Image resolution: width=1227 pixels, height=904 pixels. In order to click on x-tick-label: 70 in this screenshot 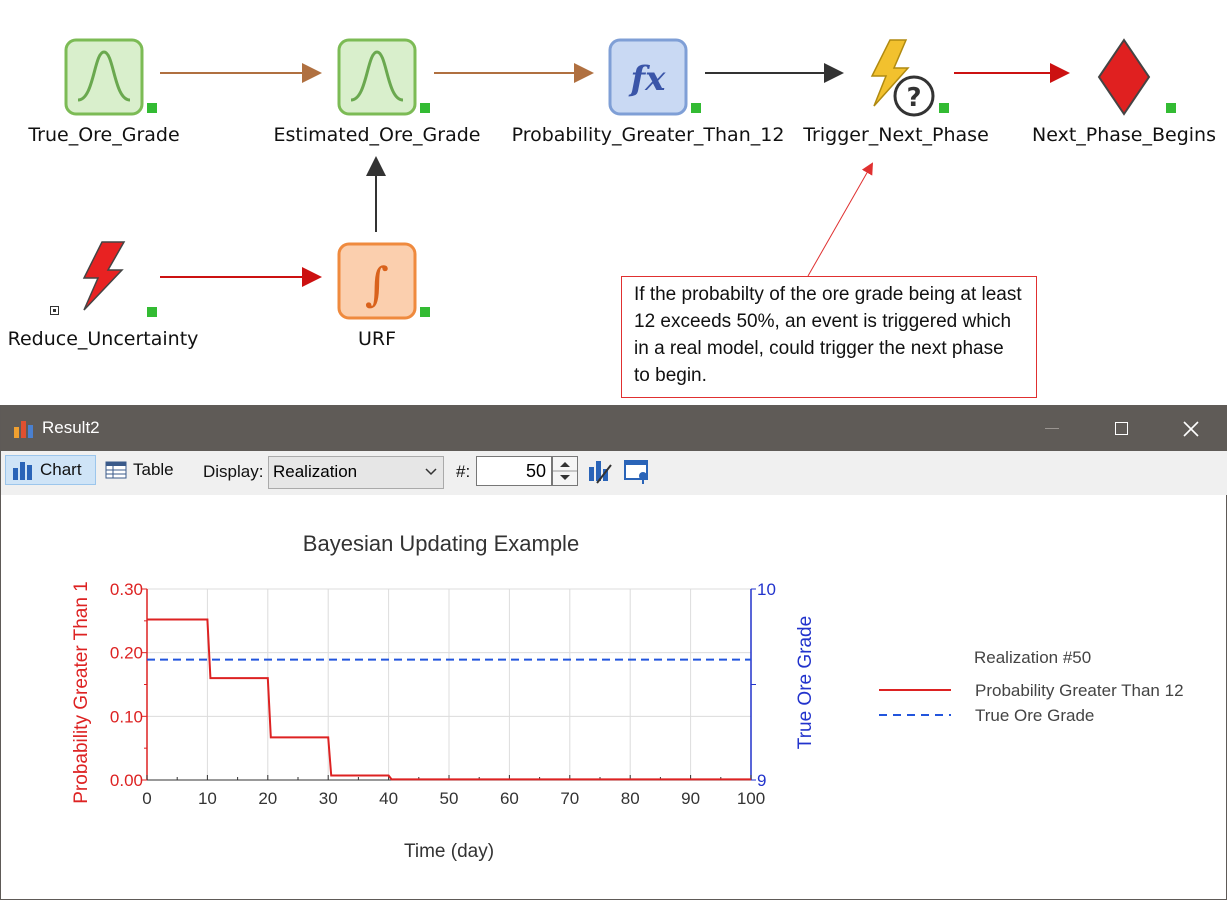, I will do `click(569, 798)`.